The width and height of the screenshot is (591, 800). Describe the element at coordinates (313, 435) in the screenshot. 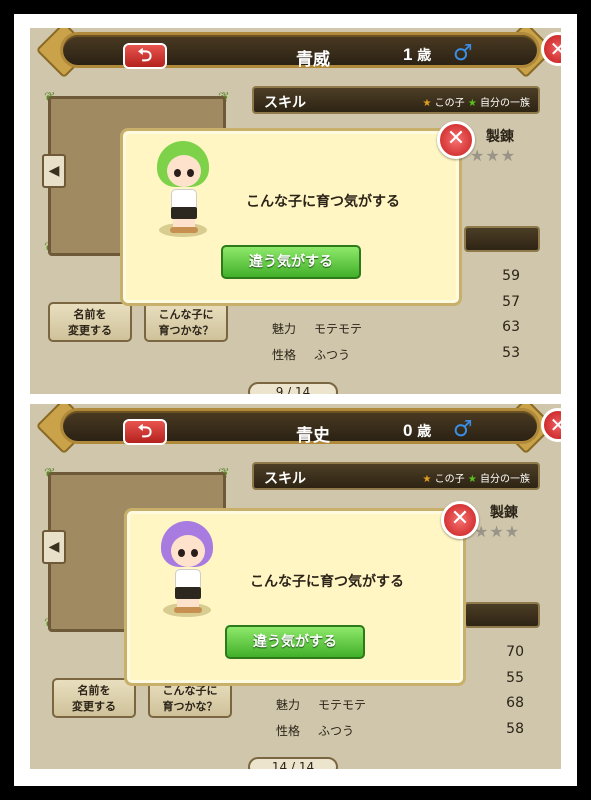

I see `character-name: 青史` at that location.